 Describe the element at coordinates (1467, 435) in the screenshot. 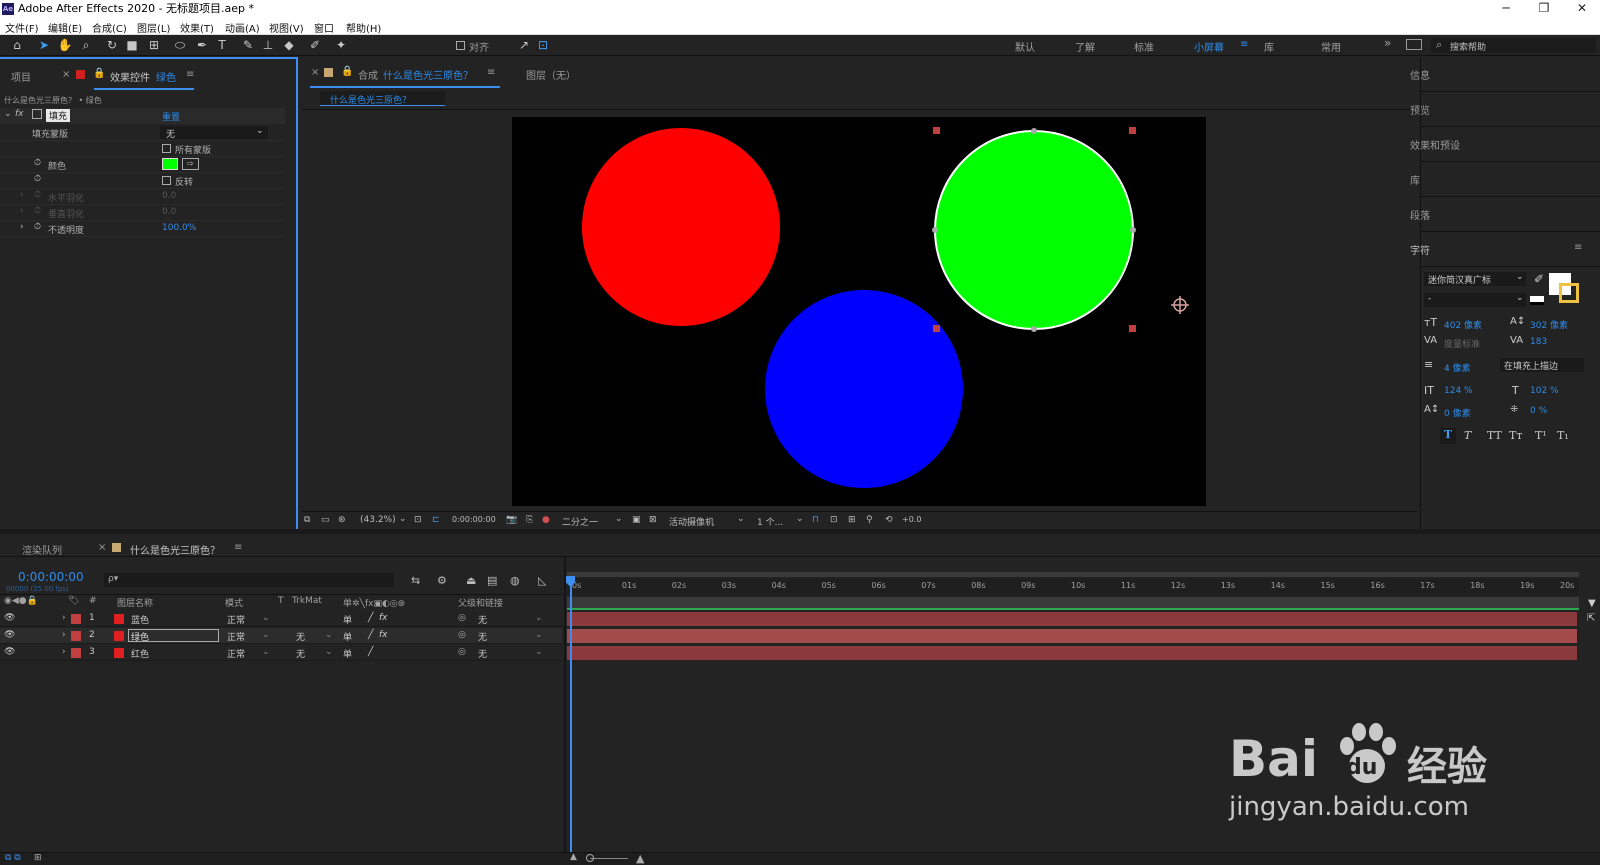

I see `faux-italic-button: T` at that location.